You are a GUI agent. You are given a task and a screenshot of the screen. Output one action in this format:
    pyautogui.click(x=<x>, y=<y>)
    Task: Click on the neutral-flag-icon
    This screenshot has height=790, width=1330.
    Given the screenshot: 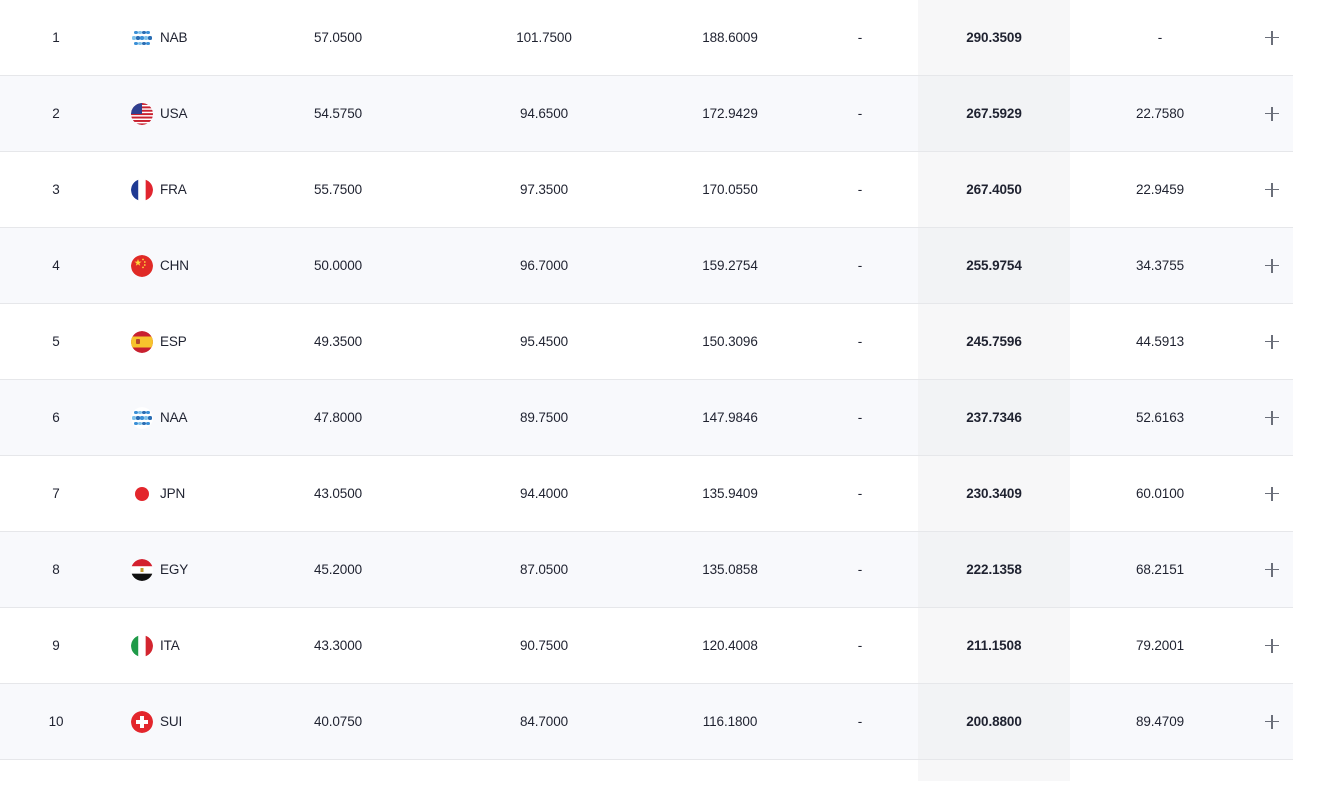 What is the action you would take?
    pyautogui.click(x=142, y=37)
    